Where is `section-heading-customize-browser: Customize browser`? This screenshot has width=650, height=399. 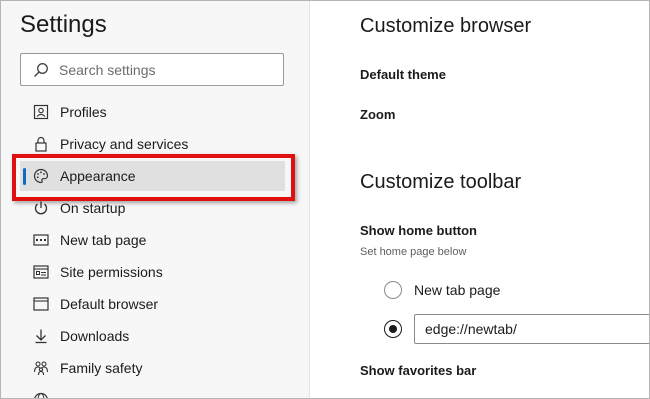 section-heading-customize-browser: Customize browser is located at coordinates (446, 26).